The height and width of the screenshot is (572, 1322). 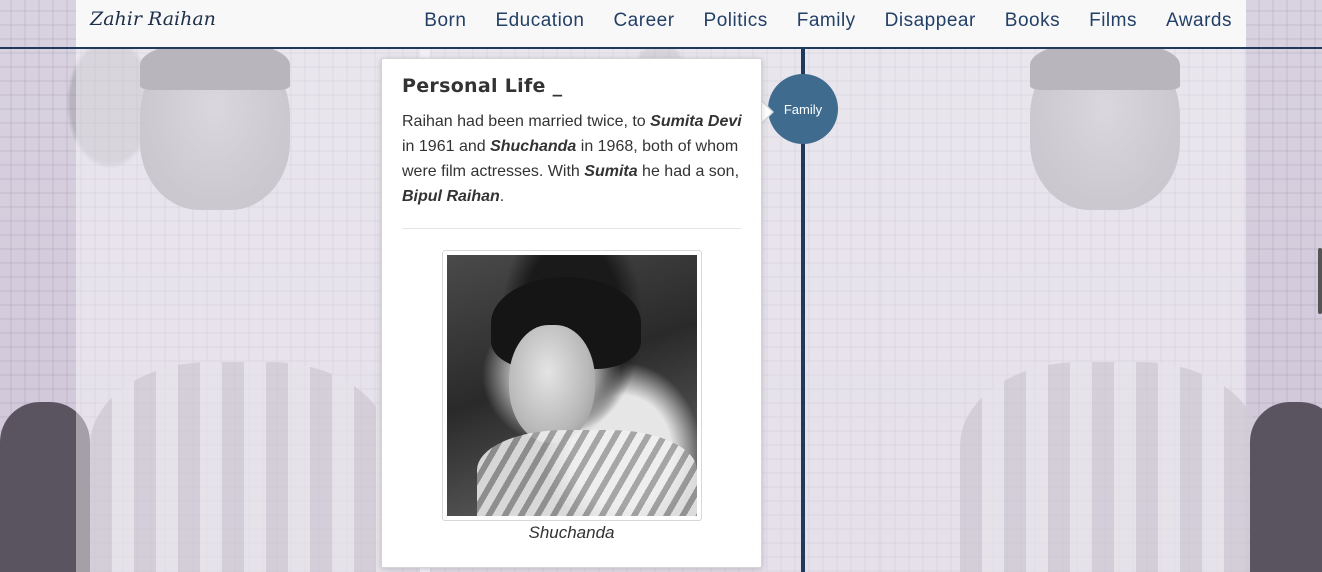 I want to click on nav-item-films: Films, so click(x=1113, y=21).